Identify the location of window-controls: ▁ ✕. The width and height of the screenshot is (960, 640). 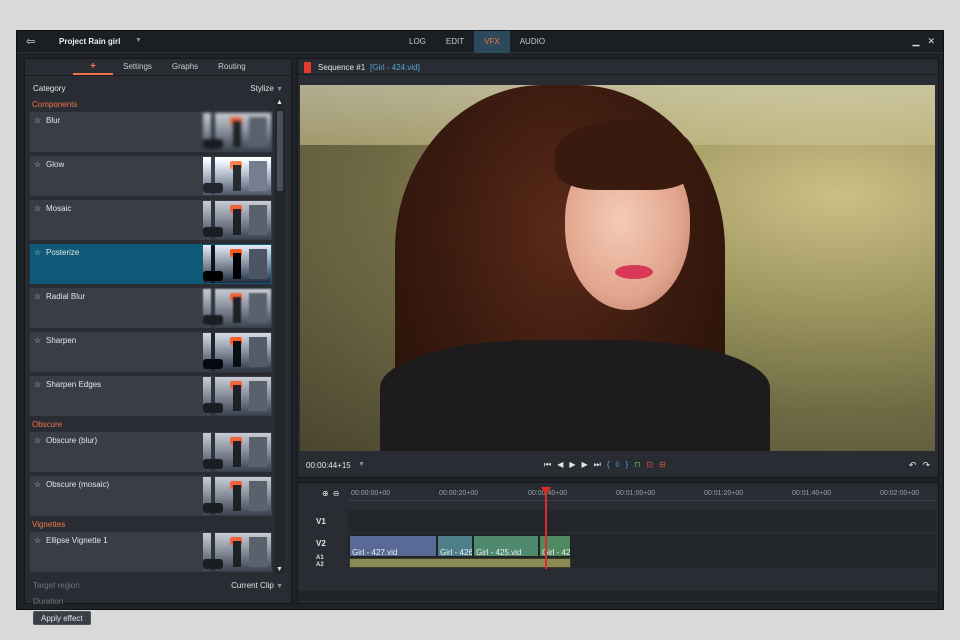
(924, 41).